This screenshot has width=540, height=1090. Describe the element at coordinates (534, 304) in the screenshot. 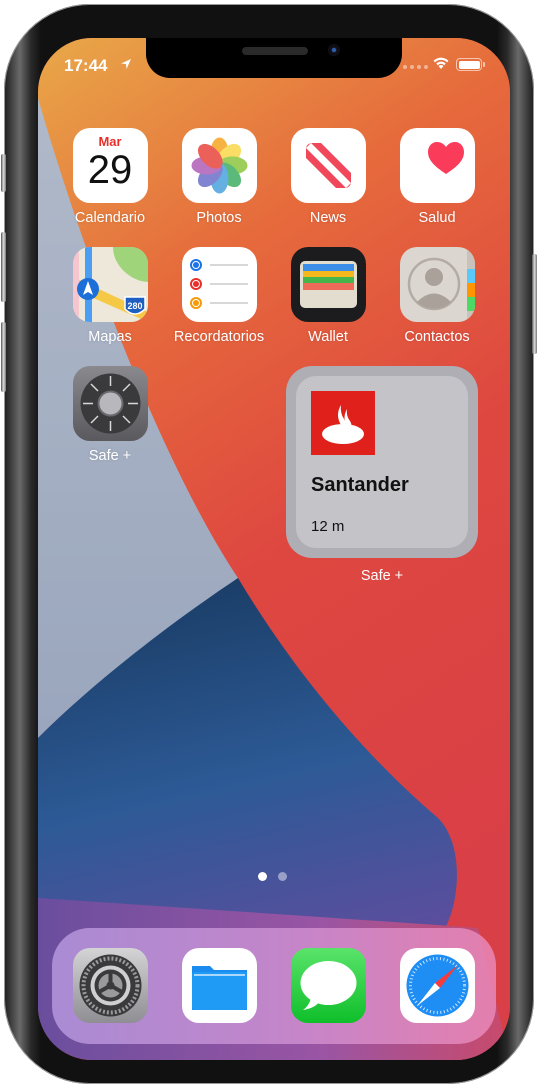

I see `side-button` at that location.